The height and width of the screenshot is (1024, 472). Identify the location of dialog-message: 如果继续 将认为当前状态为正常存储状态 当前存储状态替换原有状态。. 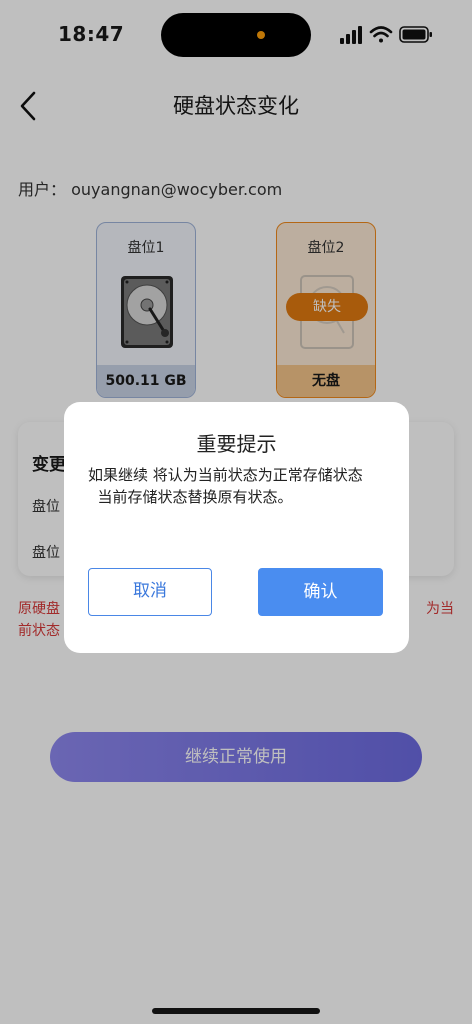
(238, 486).